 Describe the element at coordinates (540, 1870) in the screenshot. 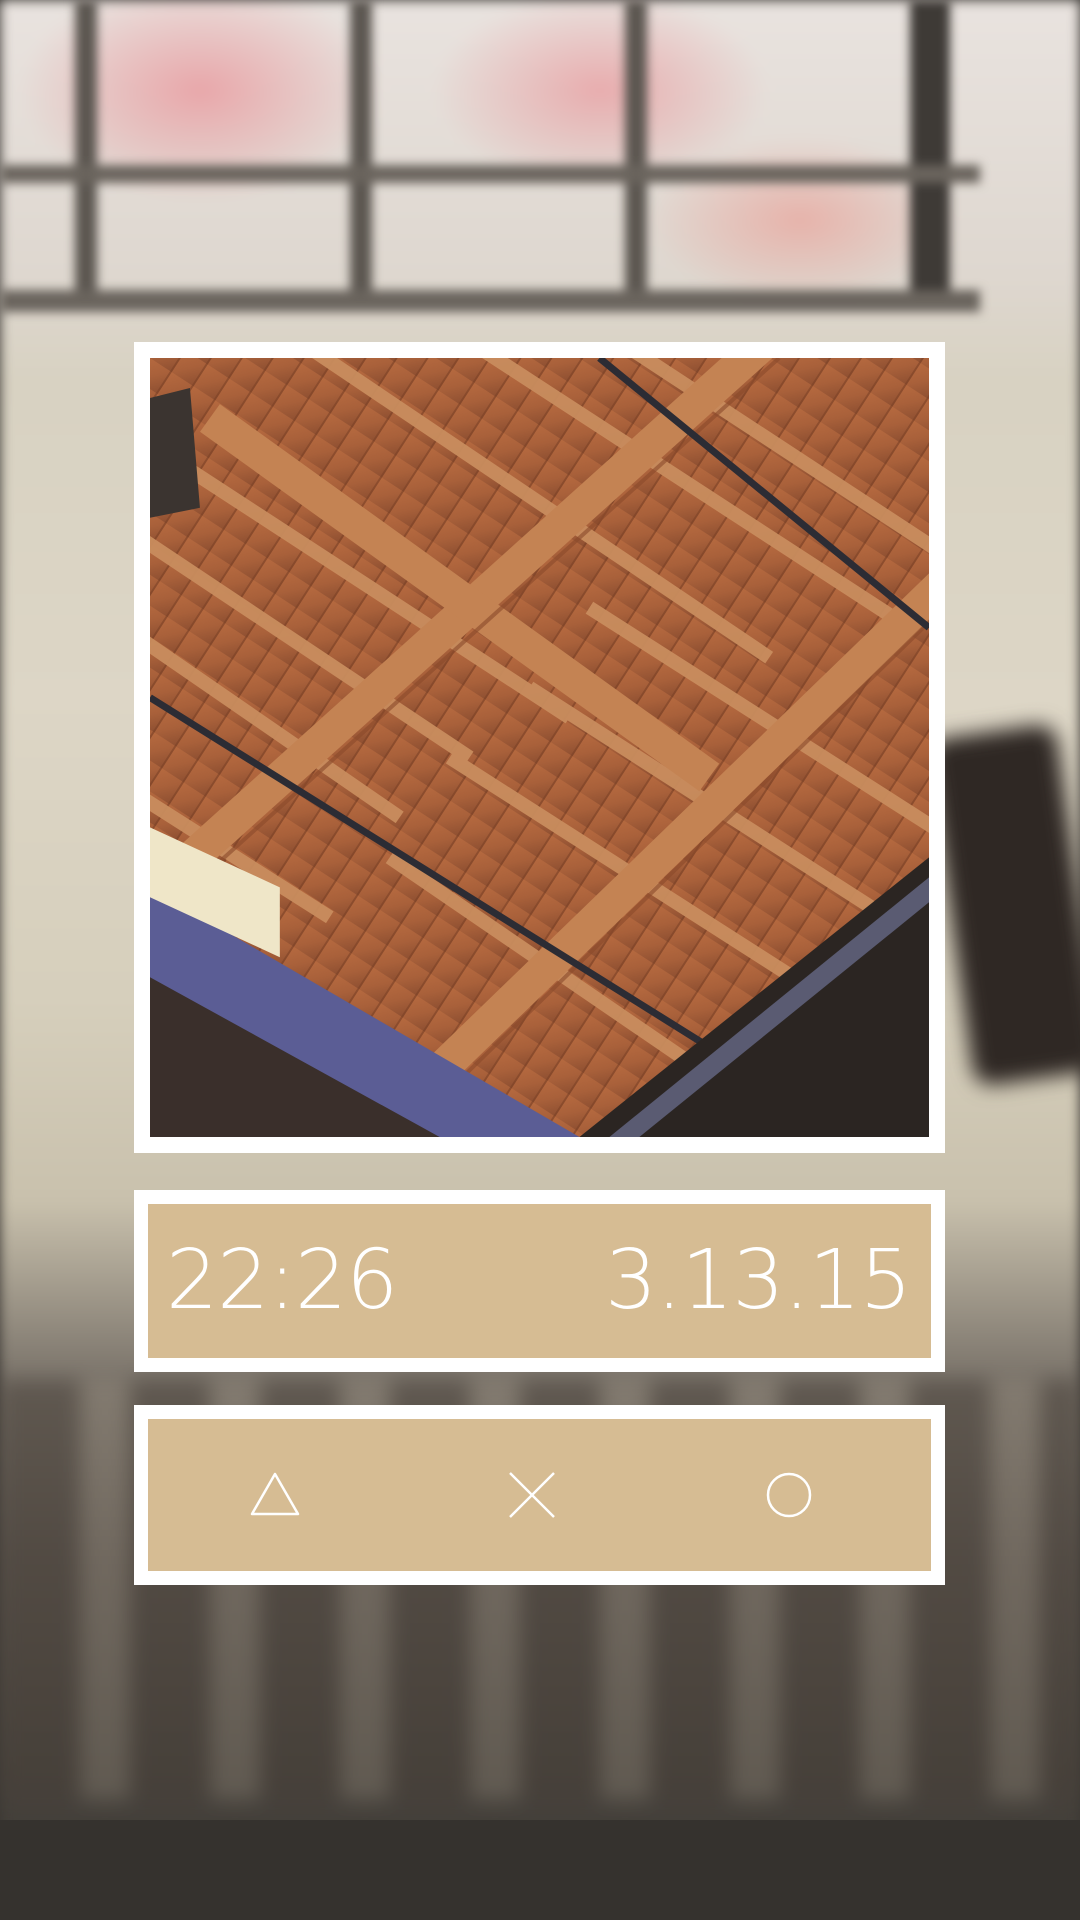

I see `background-floor` at that location.